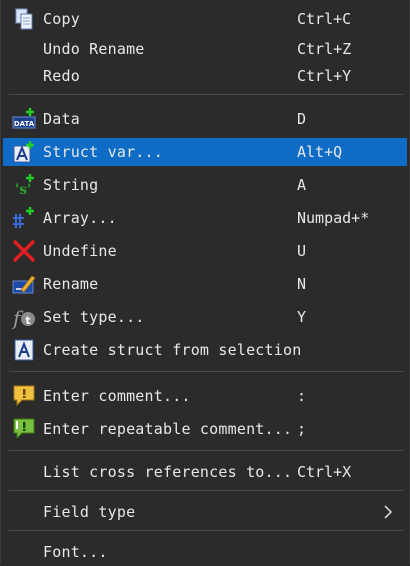 The height and width of the screenshot is (566, 410). I want to click on menu-item-struct-var: Struct var... Alt+Q, so click(205, 152).